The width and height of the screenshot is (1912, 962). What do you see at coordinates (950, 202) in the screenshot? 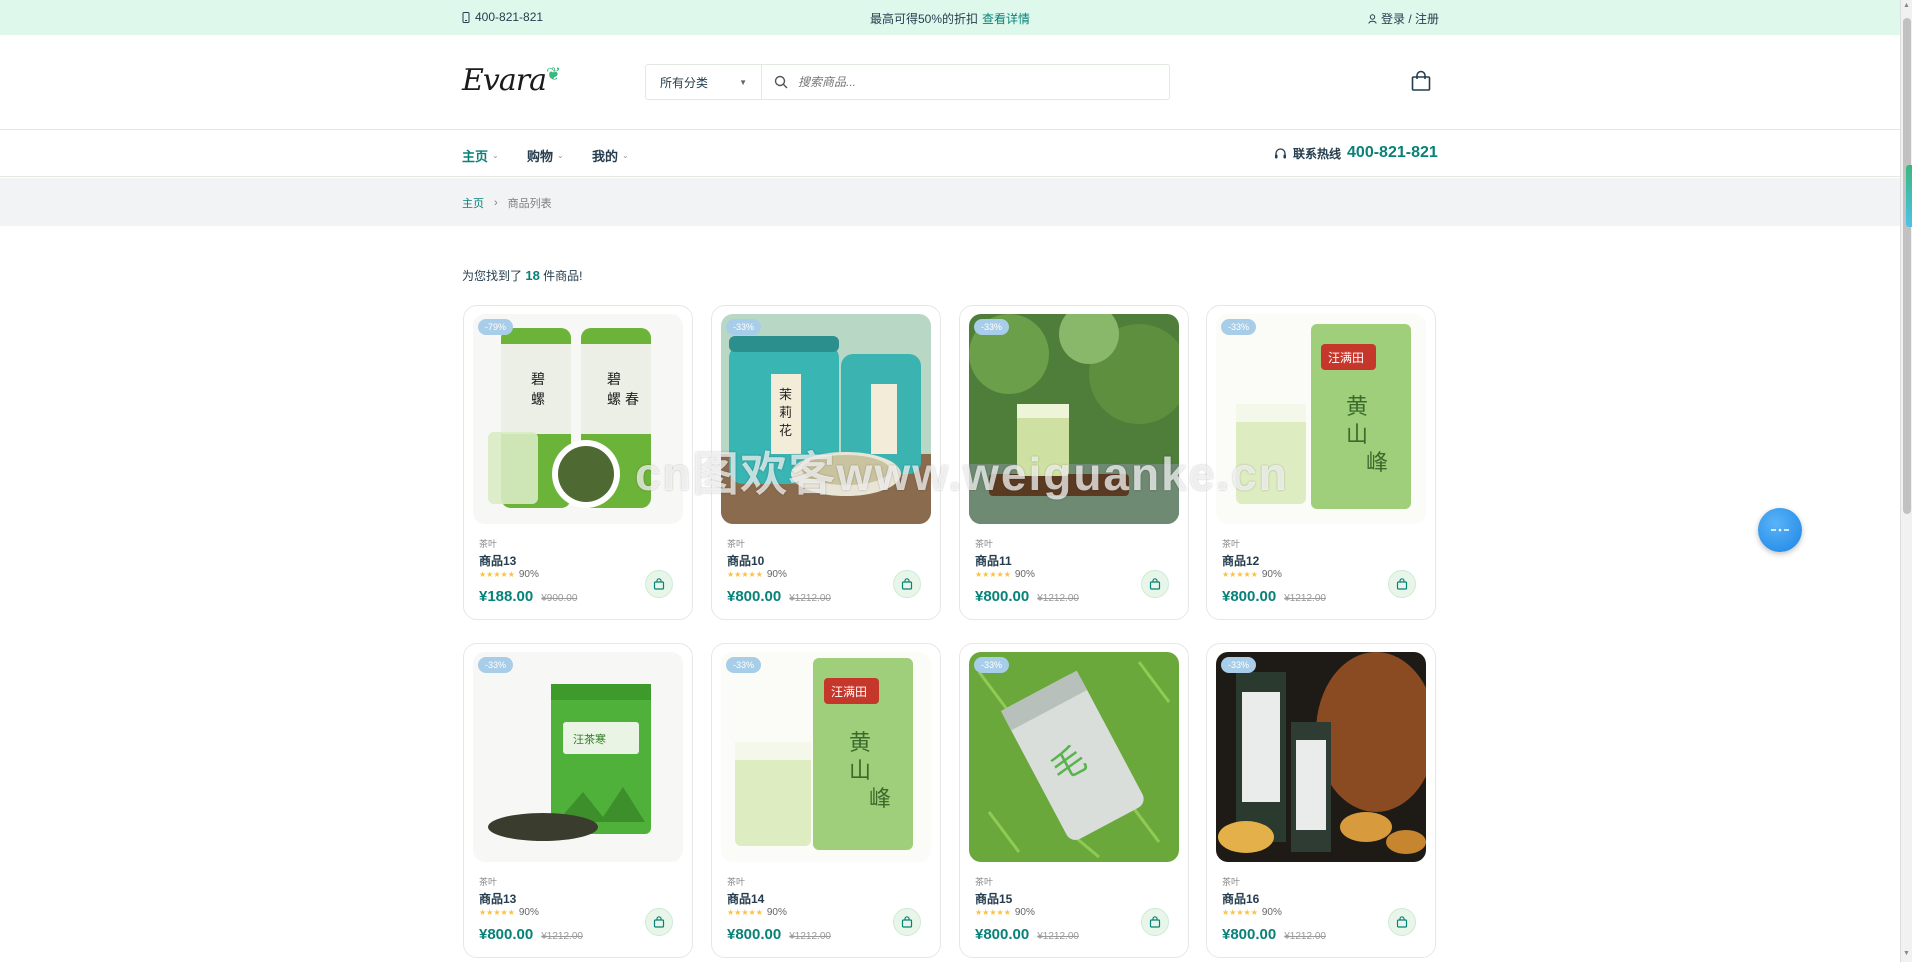
I see `breadcrumb-bar: 主页 › 商品列表` at bounding box center [950, 202].